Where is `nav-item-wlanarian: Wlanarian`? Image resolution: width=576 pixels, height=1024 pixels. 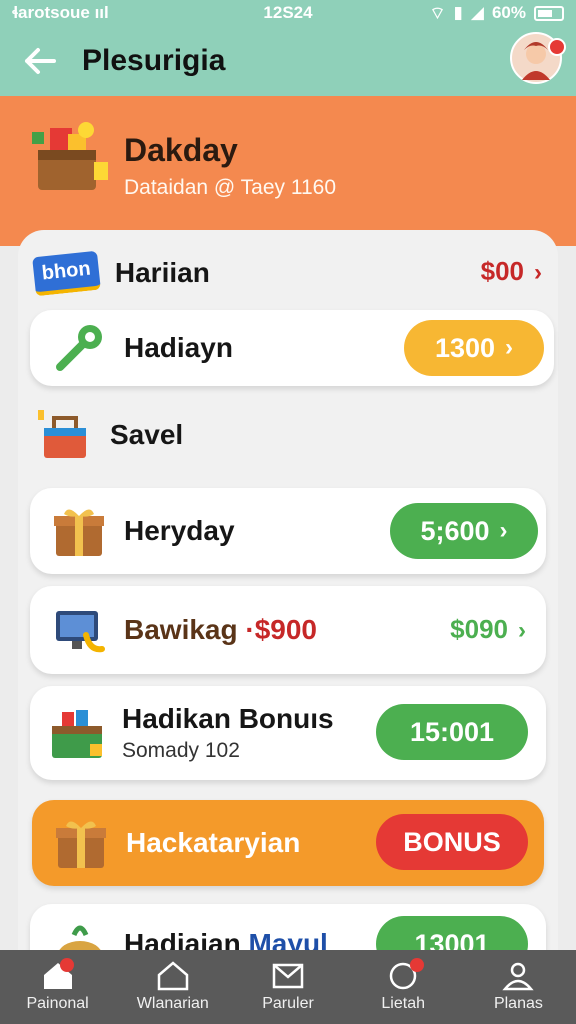
nav-item-wlanarian: Wlanarian is located at coordinates (172, 987).